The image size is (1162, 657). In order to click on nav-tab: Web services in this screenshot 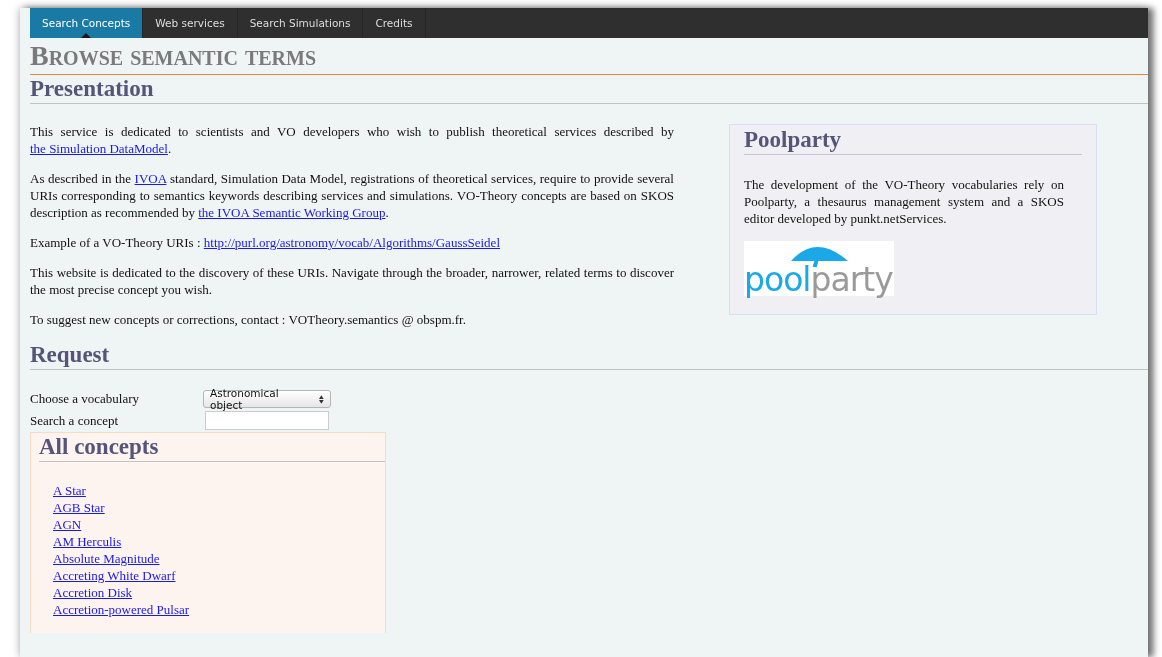, I will do `click(190, 23)`.